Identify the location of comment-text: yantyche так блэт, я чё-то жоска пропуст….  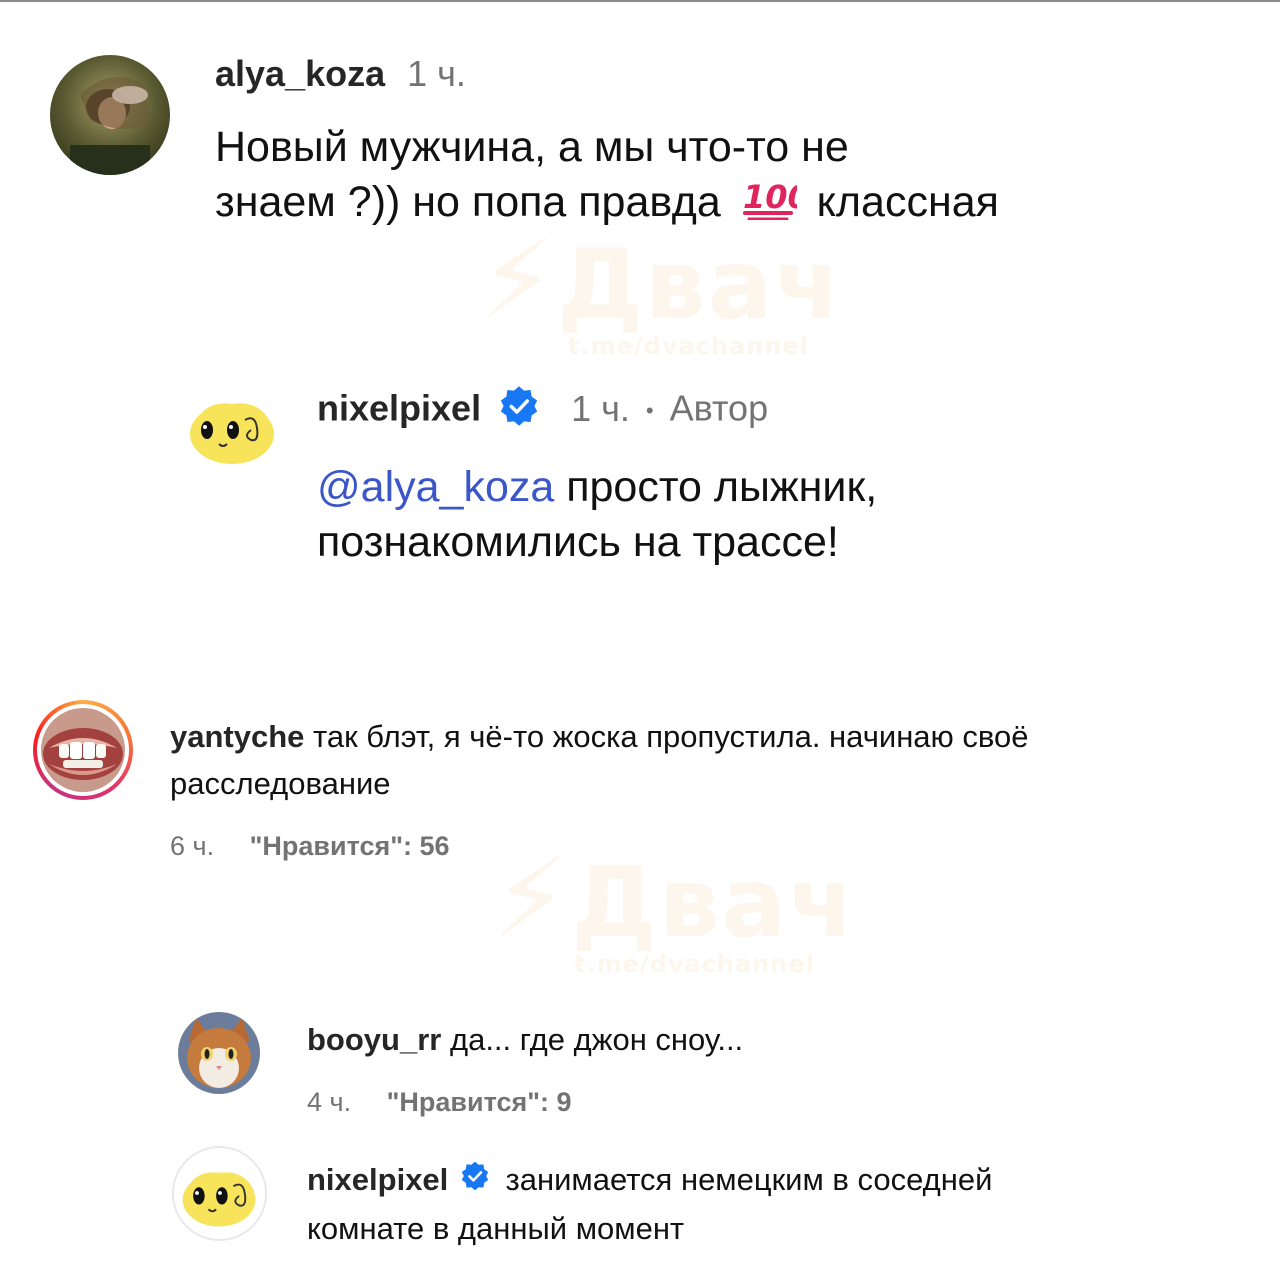
(710, 760).